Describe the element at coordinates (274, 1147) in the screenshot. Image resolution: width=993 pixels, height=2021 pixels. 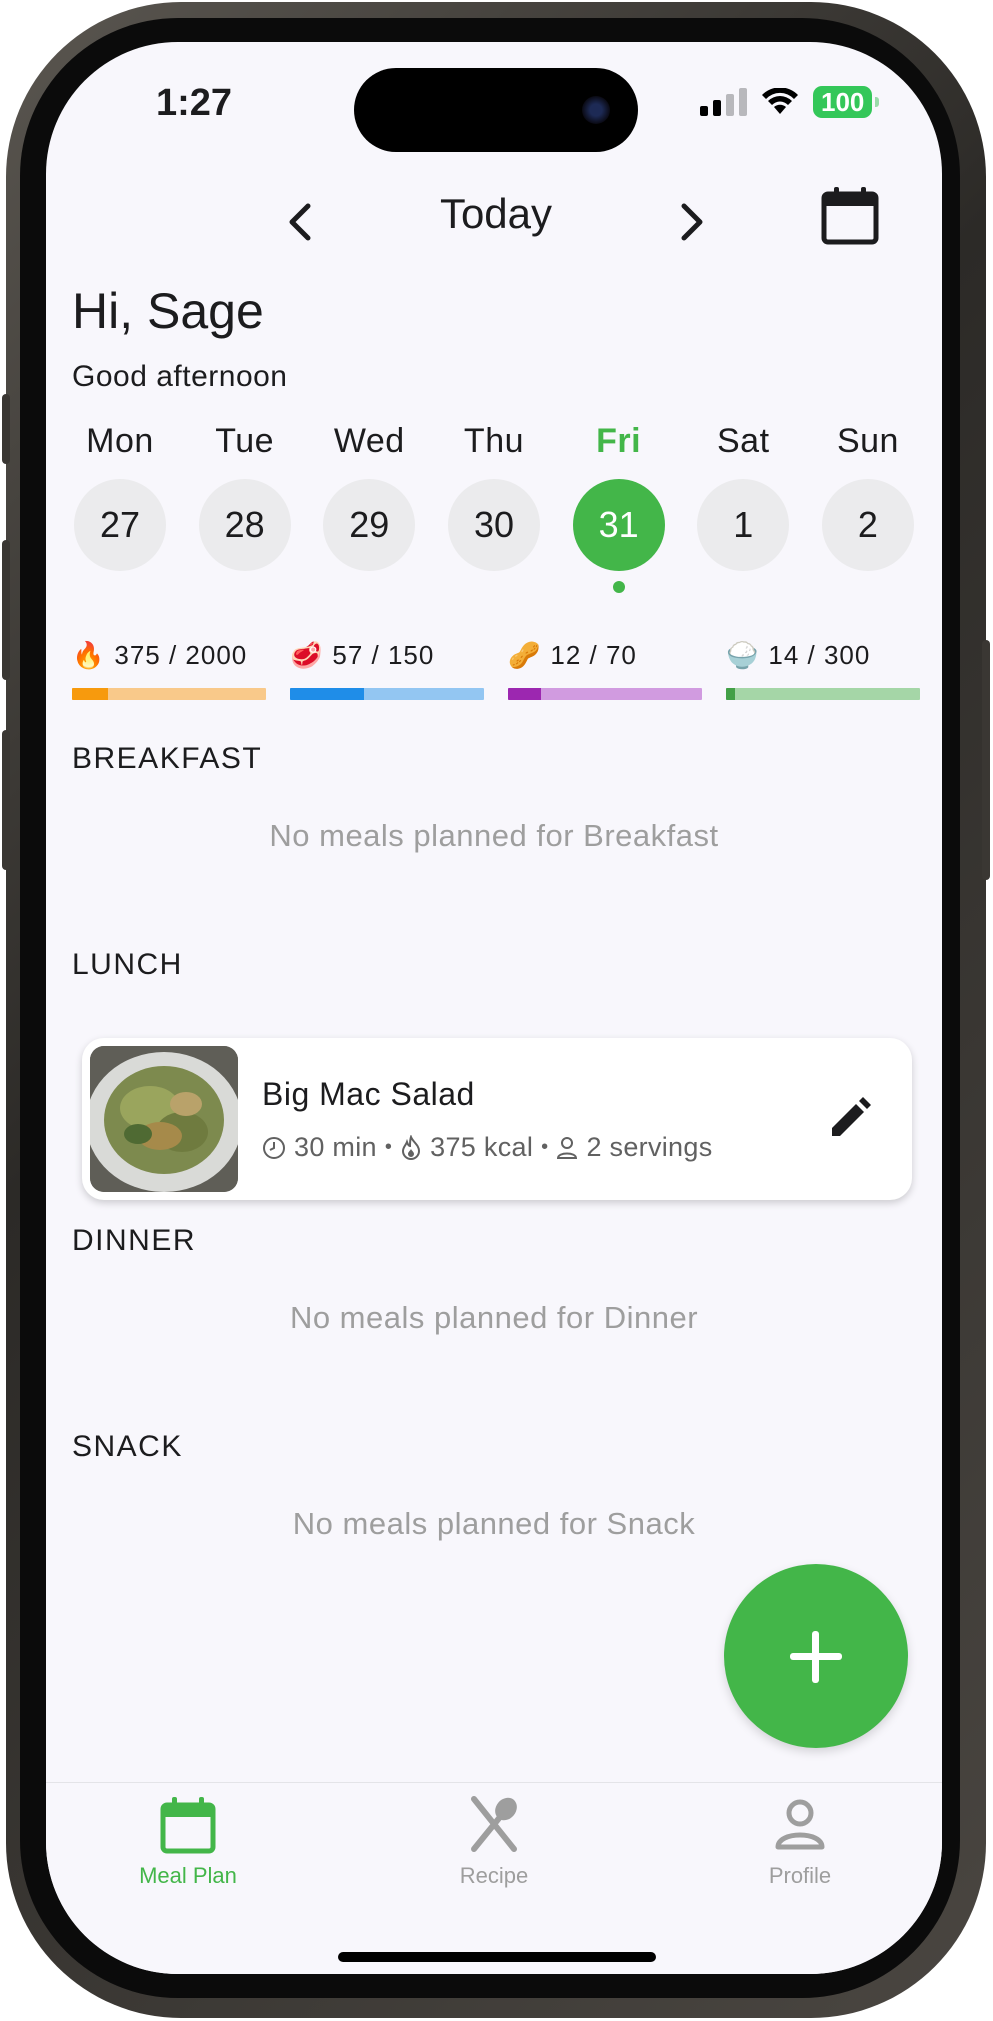
I see `clock-icon` at that location.